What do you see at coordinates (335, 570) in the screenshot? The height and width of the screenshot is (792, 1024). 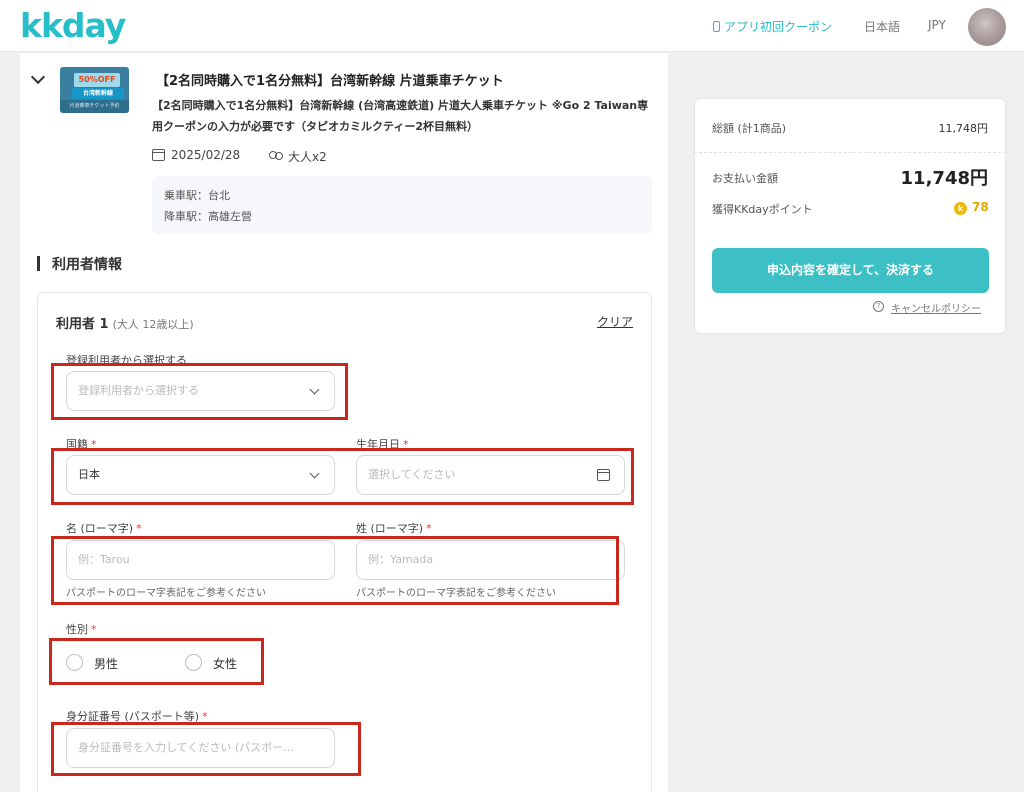 I see `highlight-box-name` at bounding box center [335, 570].